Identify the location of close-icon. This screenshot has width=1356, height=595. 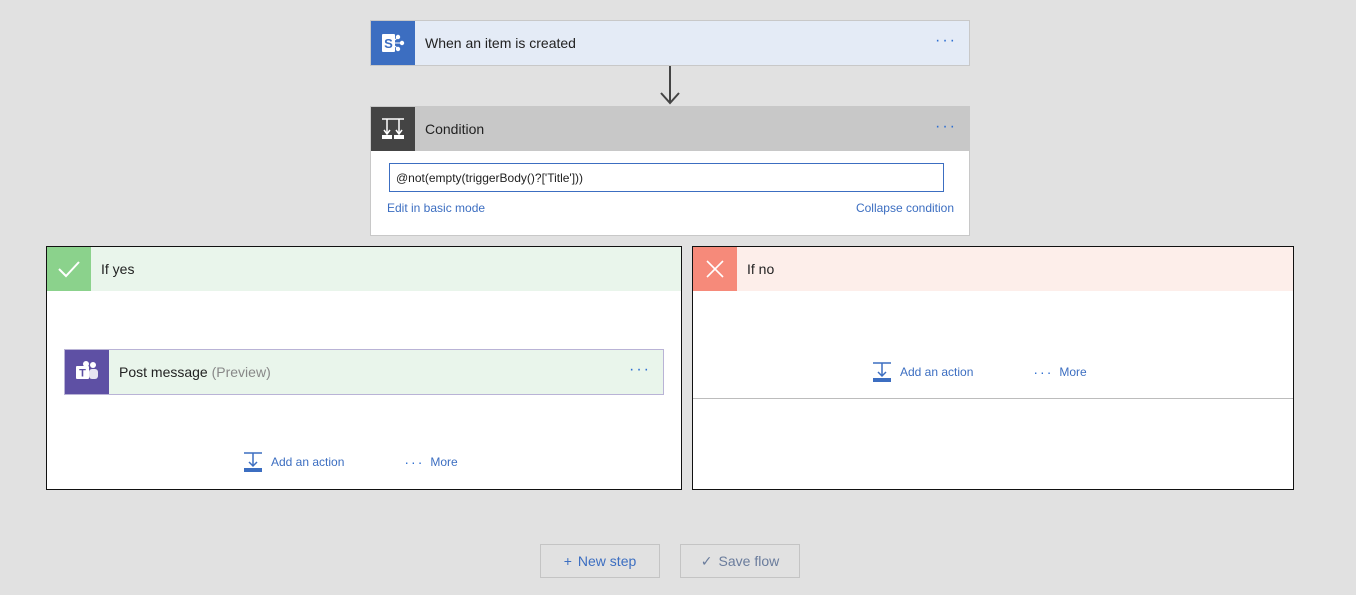
(715, 269).